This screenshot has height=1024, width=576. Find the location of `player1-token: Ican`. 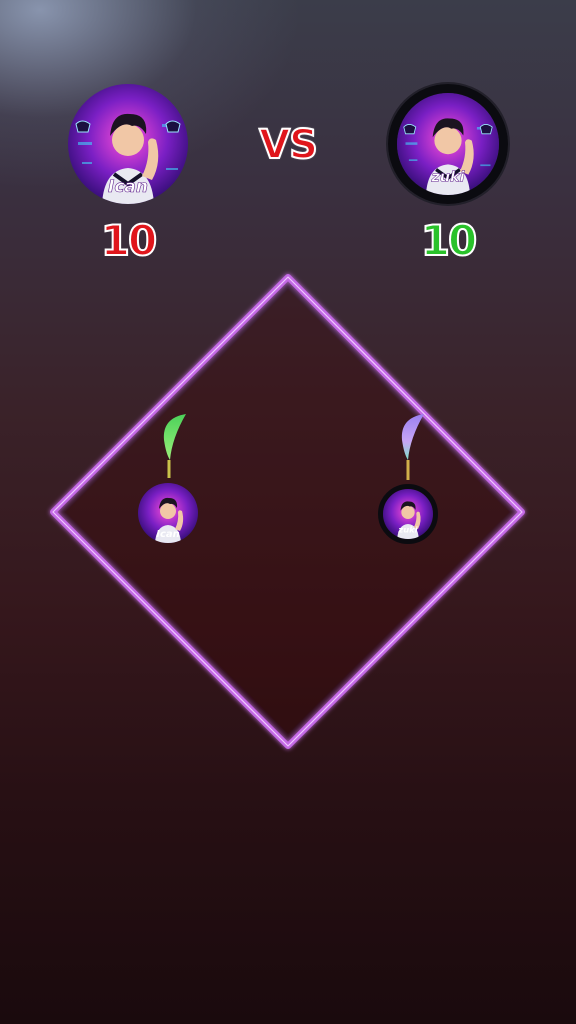

player1-token: Ican is located at coordinates (168, 513).